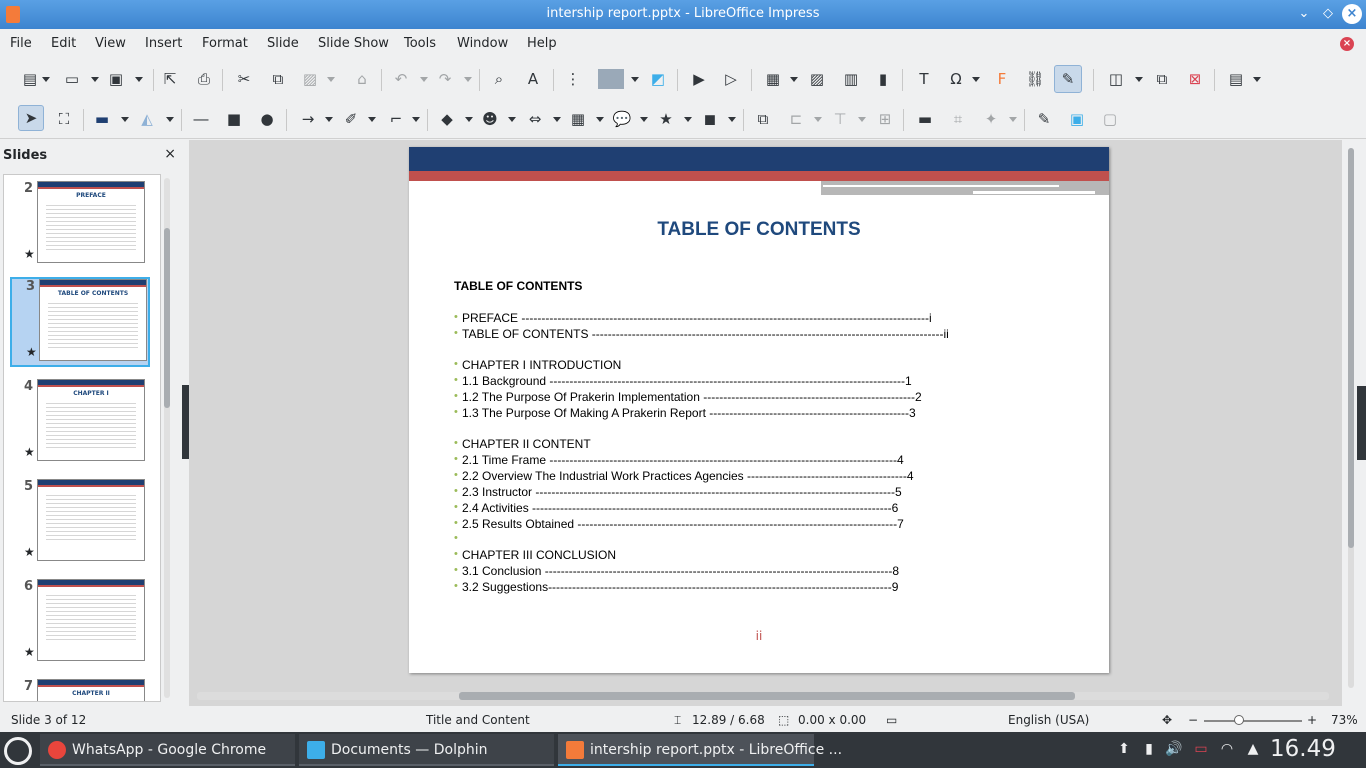 The height and width of the screenshot is (768, 1366). What do you see at coordinates (353, 43) in the screenshot?
I see `menu-slide-show: Slide Show` at bounding box center [353, 43].